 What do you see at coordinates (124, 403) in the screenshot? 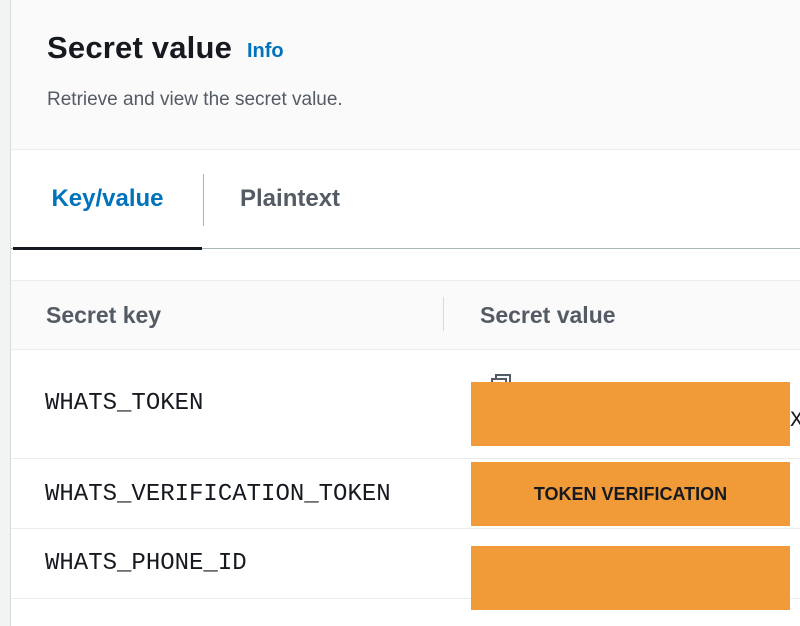
I see `secret-key-cell: WHATS_TOKEN` at bounding box center [124, 403].